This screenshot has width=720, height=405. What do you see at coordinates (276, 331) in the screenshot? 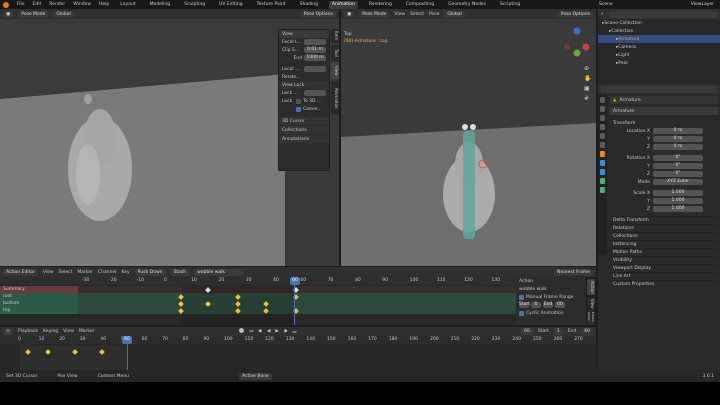
I see `play-icon: ▶` at bounding box center [276, 331].